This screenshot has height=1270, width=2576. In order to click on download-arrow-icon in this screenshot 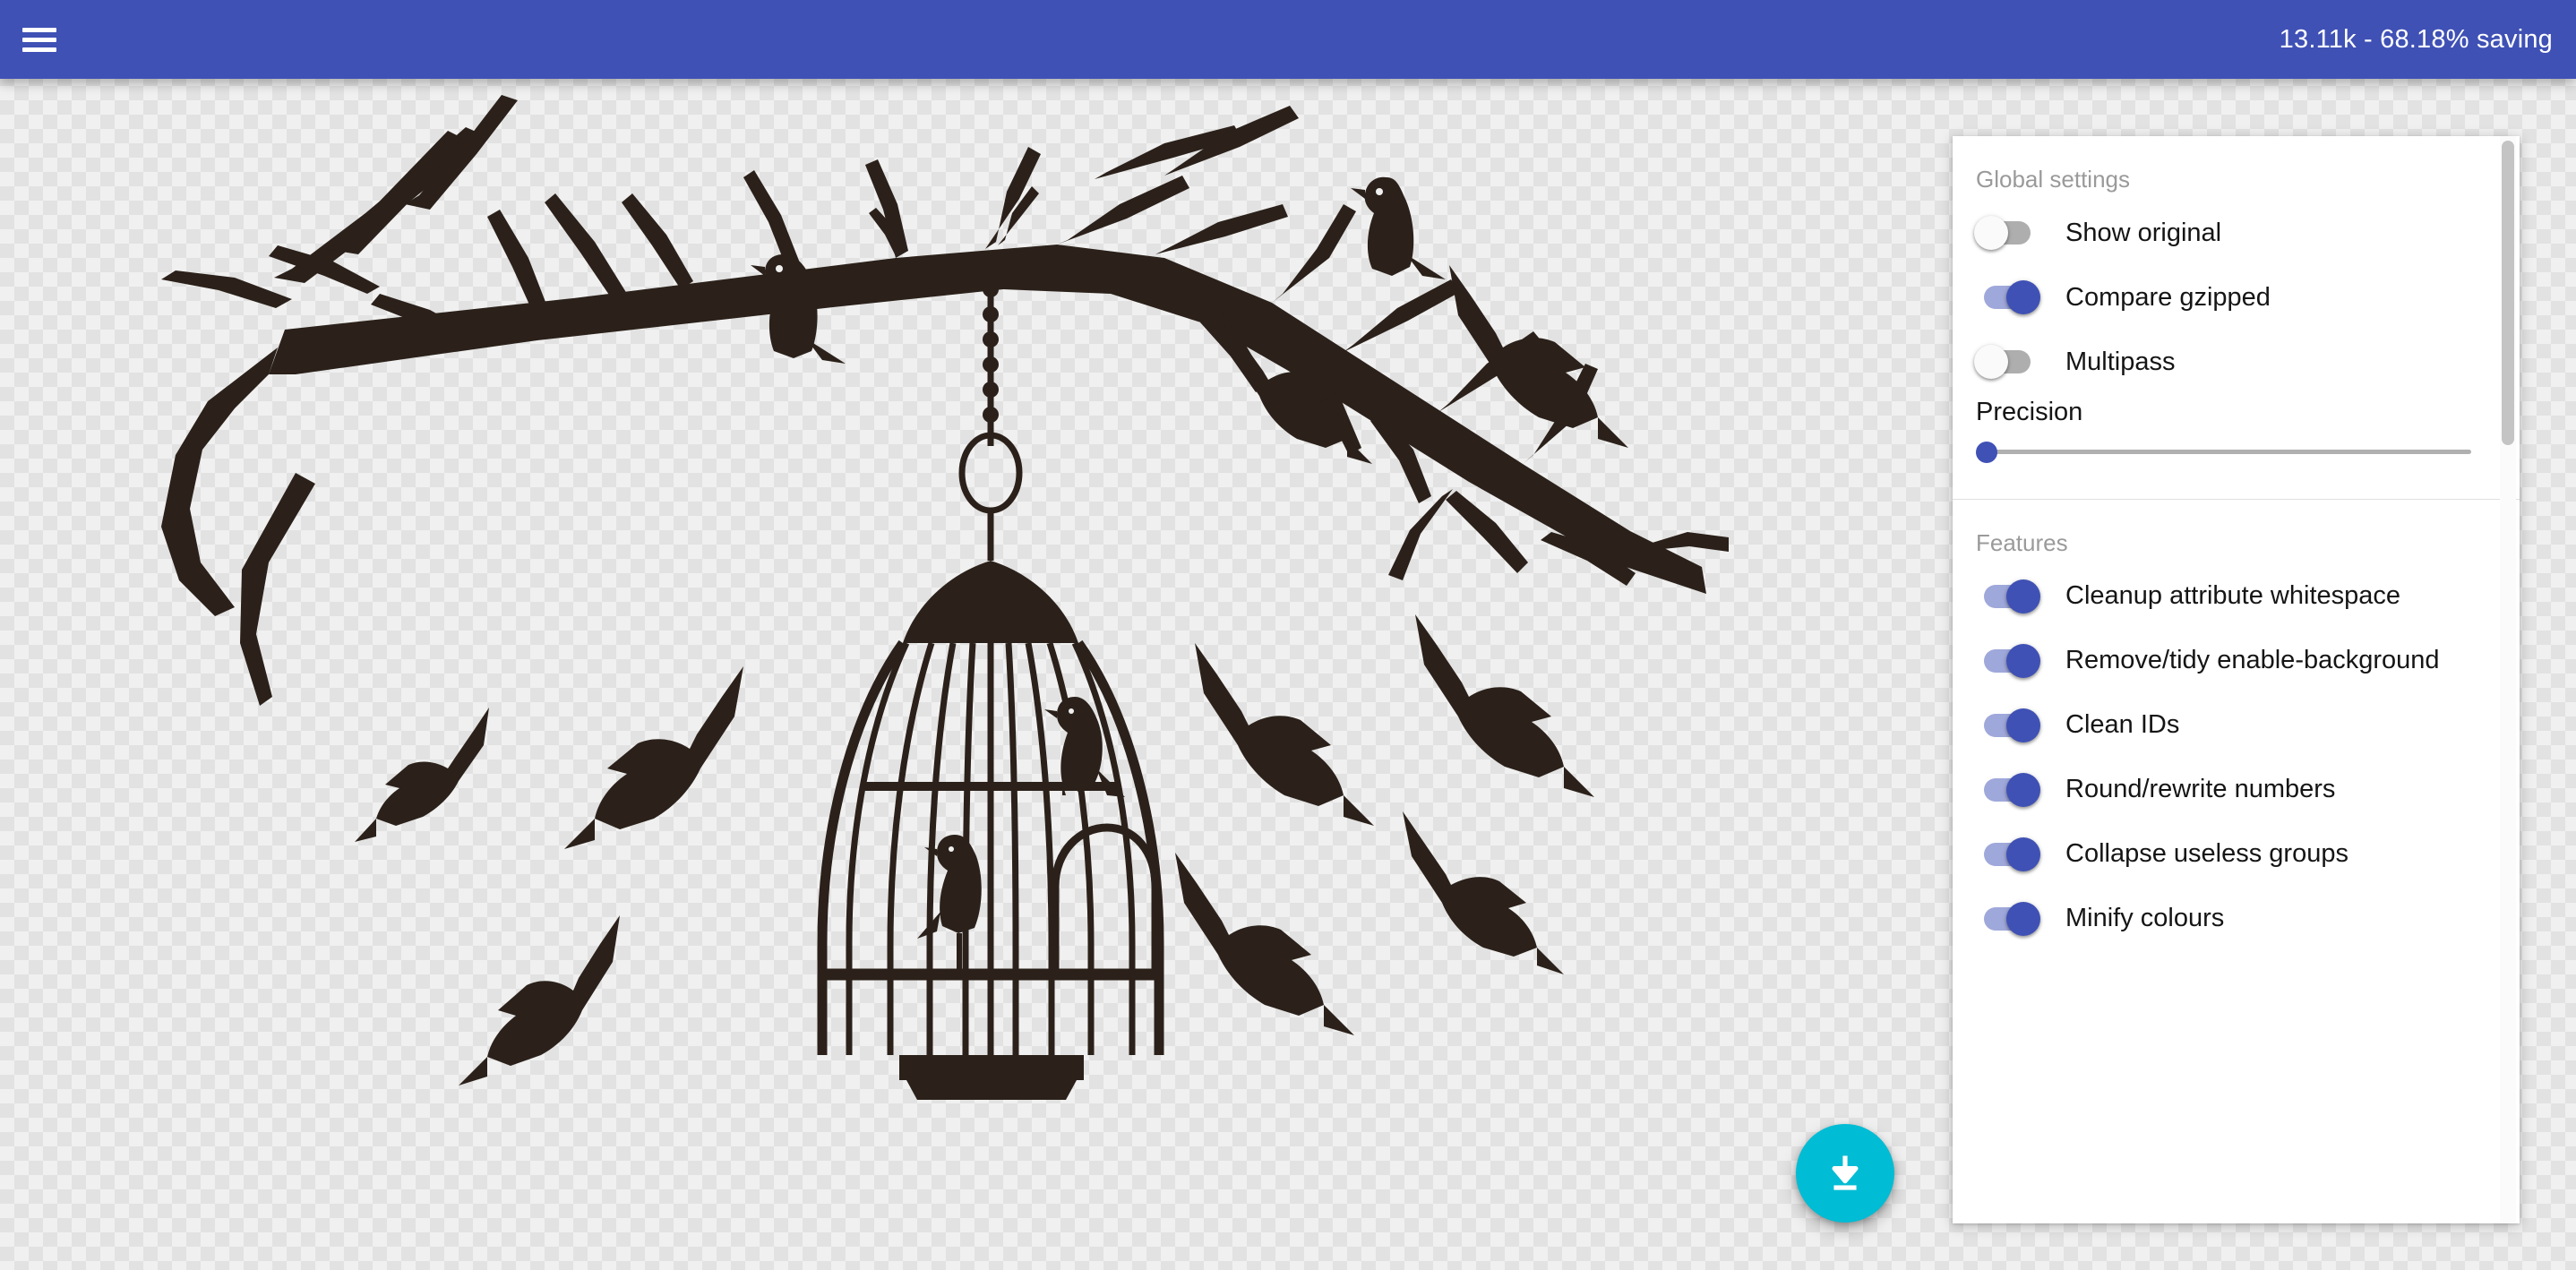, I will do `click(1845, 1172)`.